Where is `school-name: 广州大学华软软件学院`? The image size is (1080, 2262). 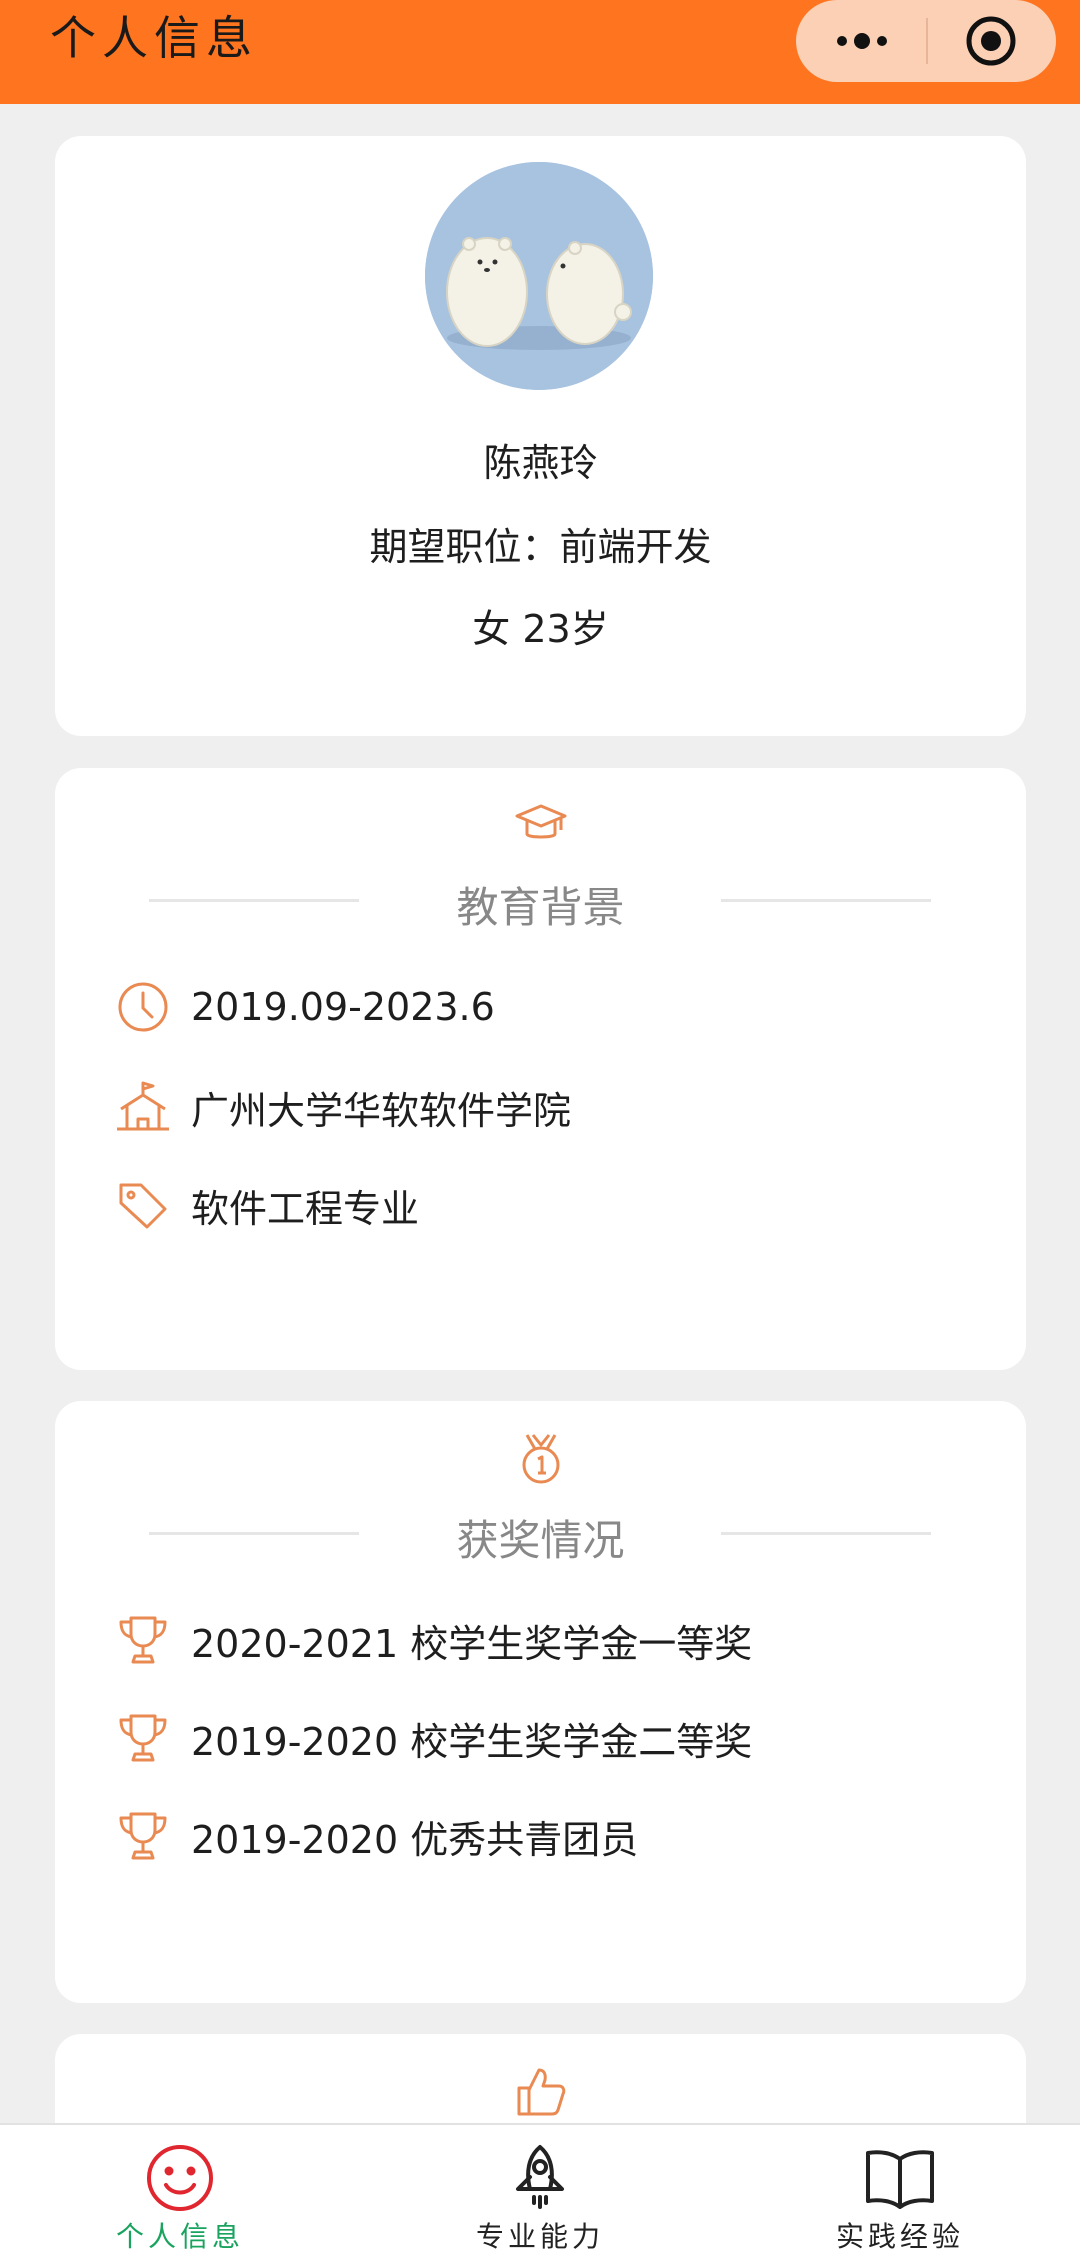
school-name: 广州大学华软软件学院 is located at coordinates (381, 1110).